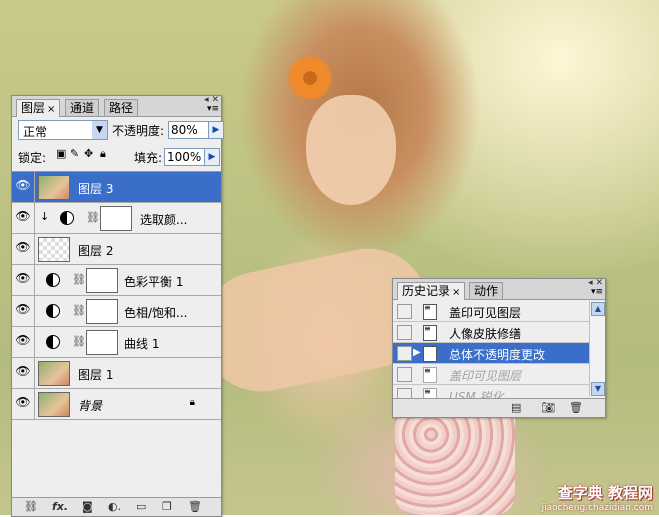  Describe the element at coordinates (32, 158) in the screenshot. I see `lock-label: 锁定:` at that location.